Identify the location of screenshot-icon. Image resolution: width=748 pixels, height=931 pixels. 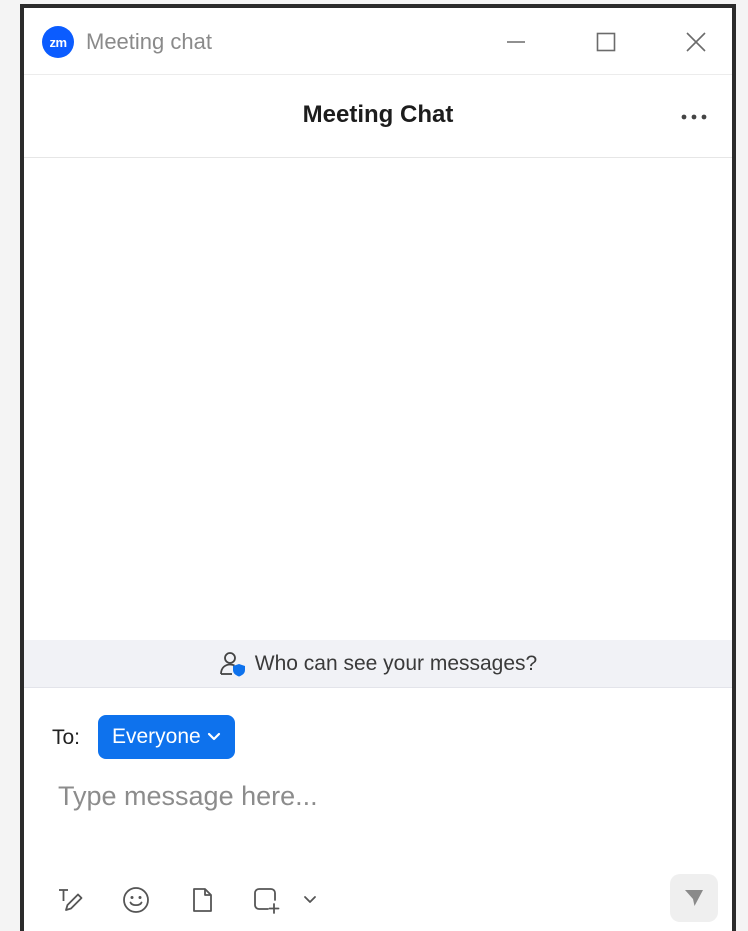
(267, 901).